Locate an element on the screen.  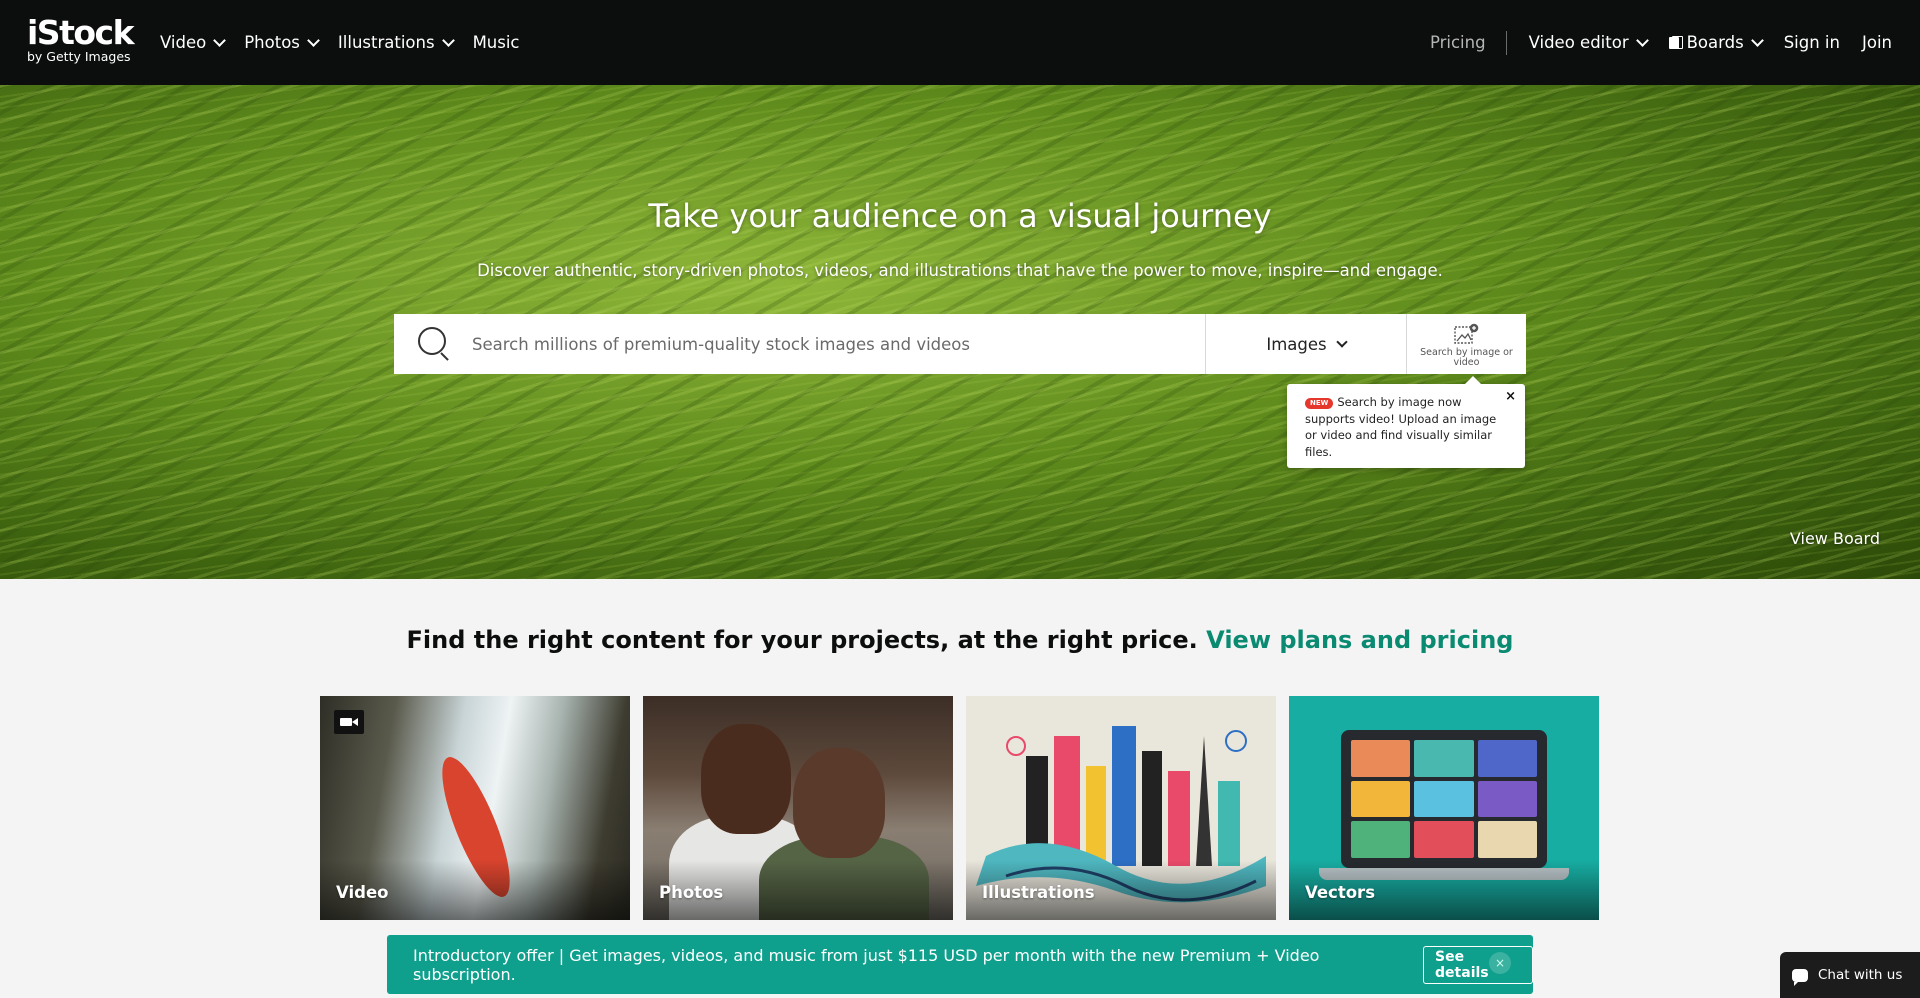
nav-illustrations: Illustrations is located at coordinates (396, 42).